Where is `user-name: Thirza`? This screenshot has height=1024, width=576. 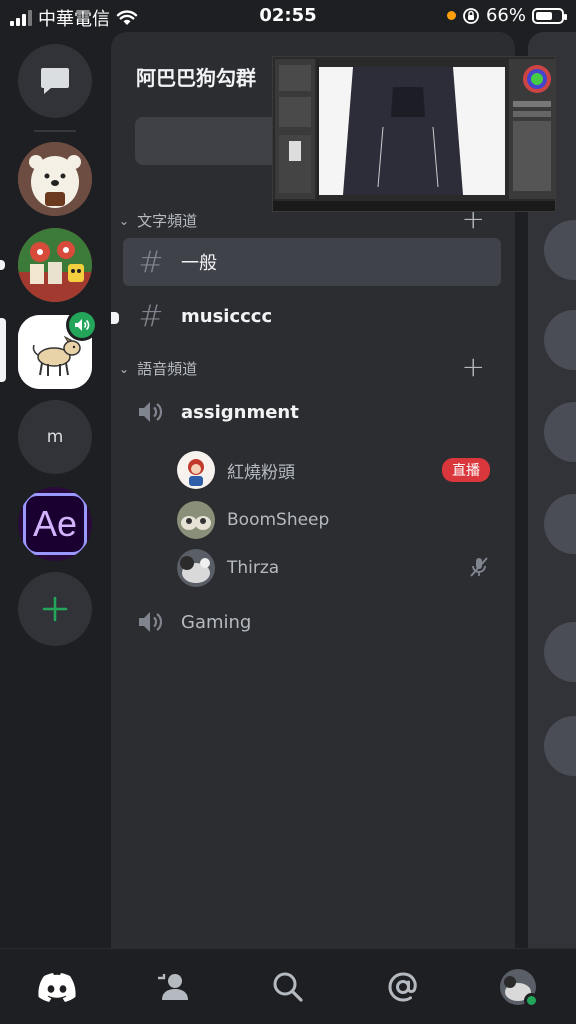 user-name: Thirza is located at coordinates (253, 568).